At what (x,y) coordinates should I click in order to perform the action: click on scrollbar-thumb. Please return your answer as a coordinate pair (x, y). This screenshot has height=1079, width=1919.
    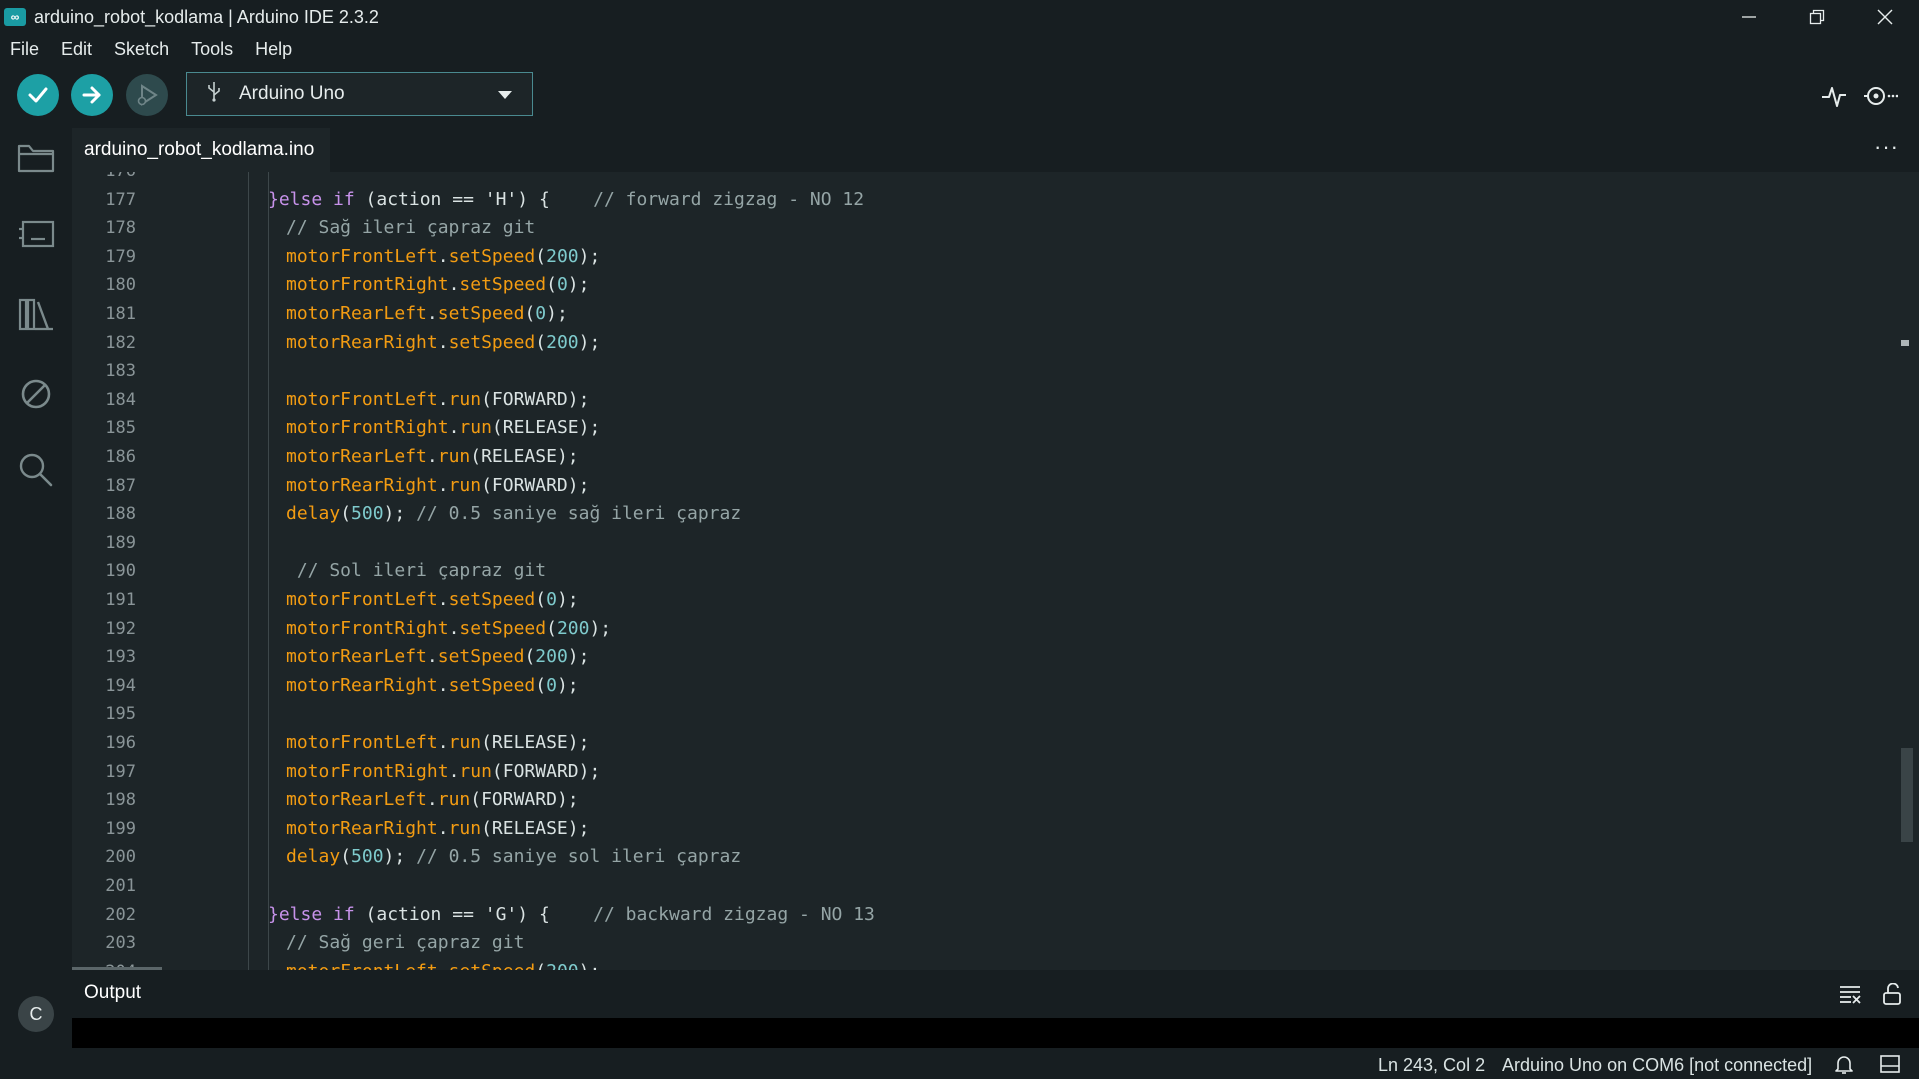
    Looking at the image, I should click on (1907, 795).